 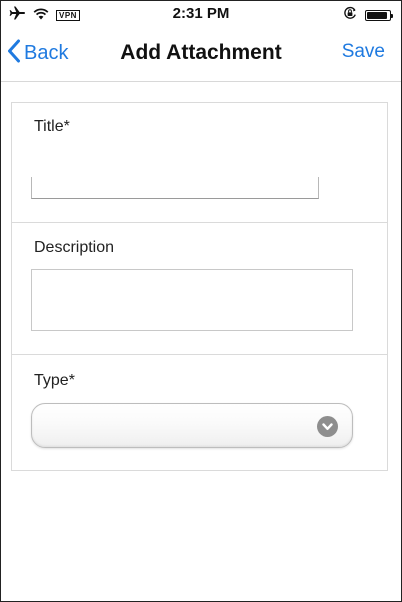 I want to click on type-select, so click(x=192, y=425).